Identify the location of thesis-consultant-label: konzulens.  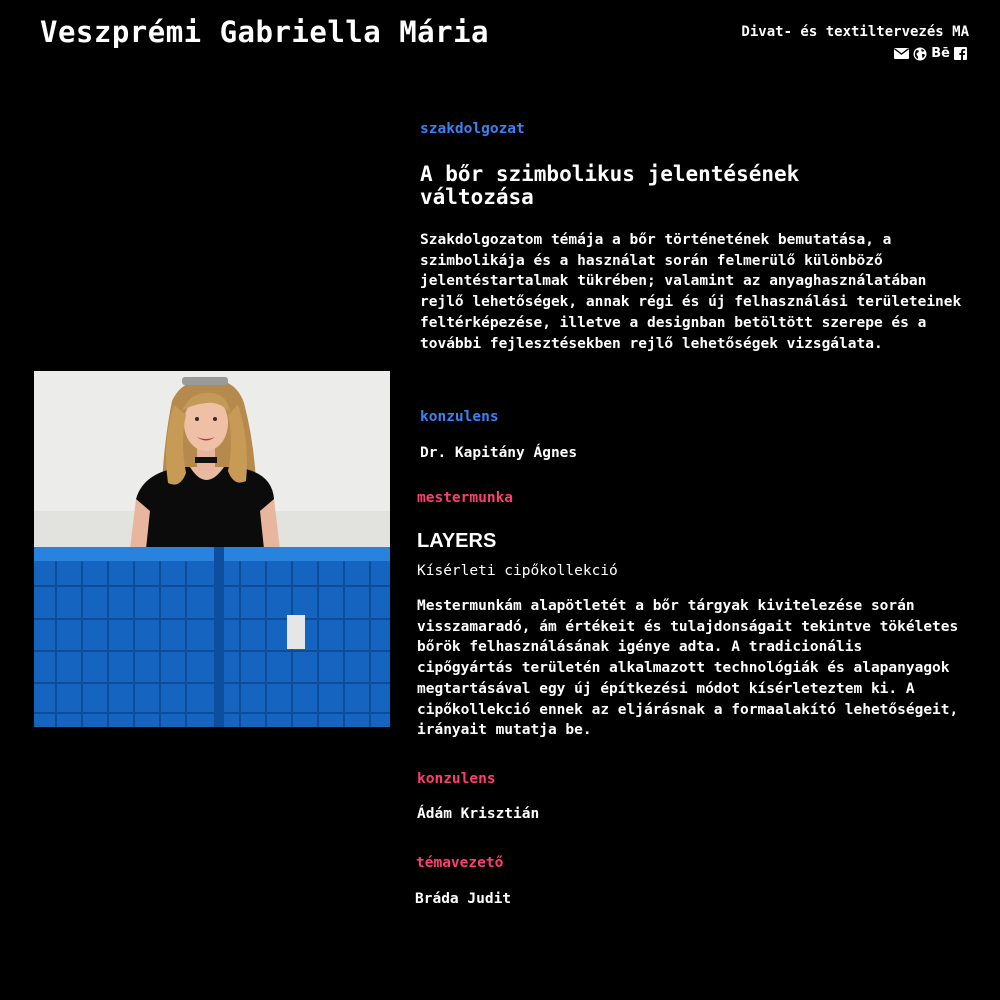
(459, 417).